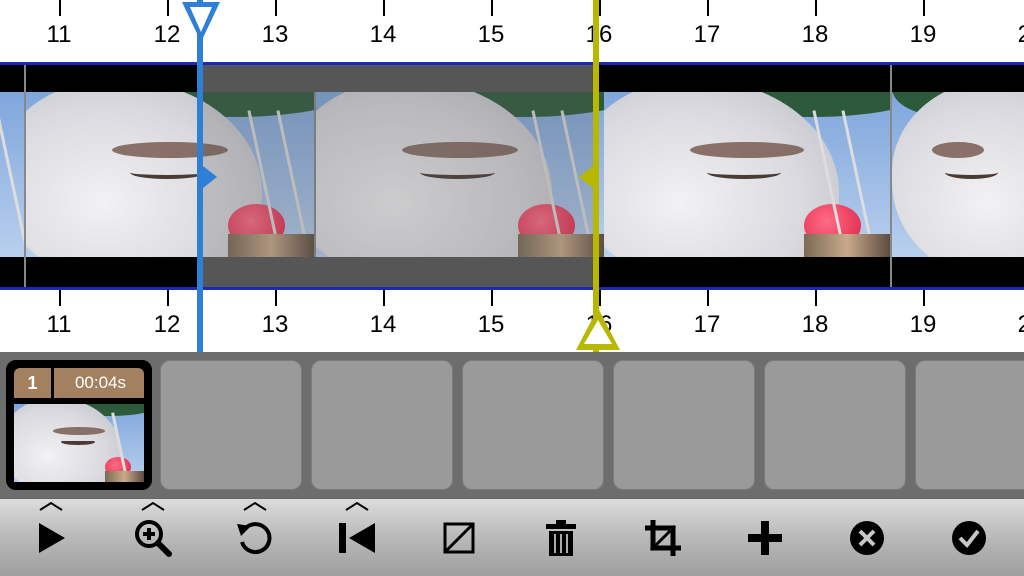 This screenshot has height=576, width=1024. I want to click on add-button, so click(765, 537).